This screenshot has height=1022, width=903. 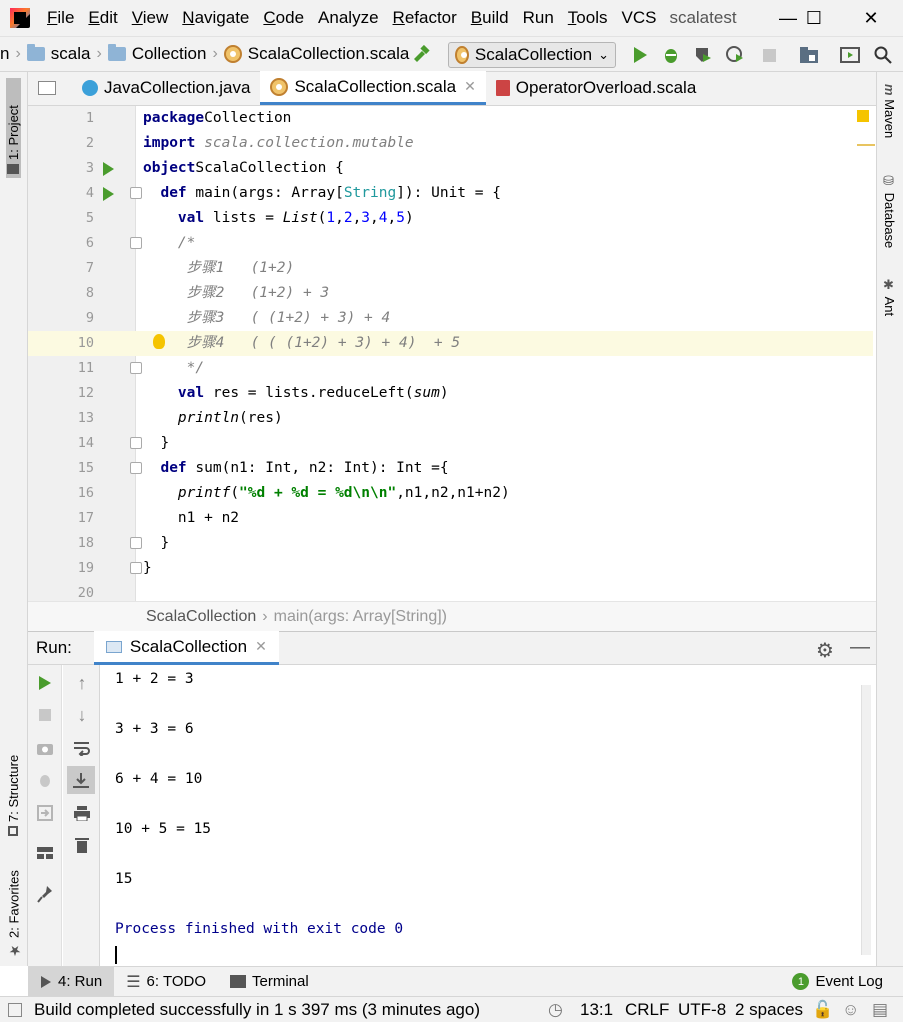 I want to click on arrow-up-icon: ↑, so click(x=82, y=683).